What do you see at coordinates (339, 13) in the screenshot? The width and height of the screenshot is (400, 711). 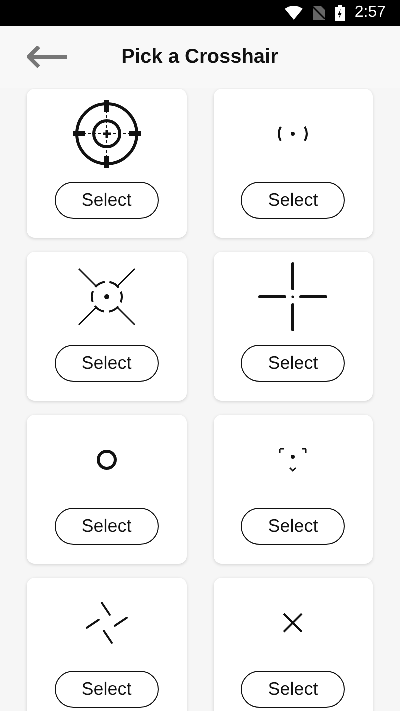 I see `battery-charging-icon` at bounding box center [339, 13].